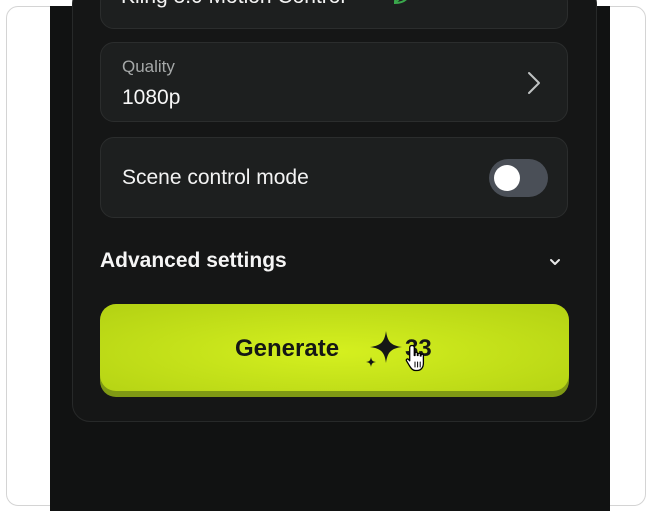  I want to click on model-name: Kling 3.0 Motion Control, so click(233, 4).